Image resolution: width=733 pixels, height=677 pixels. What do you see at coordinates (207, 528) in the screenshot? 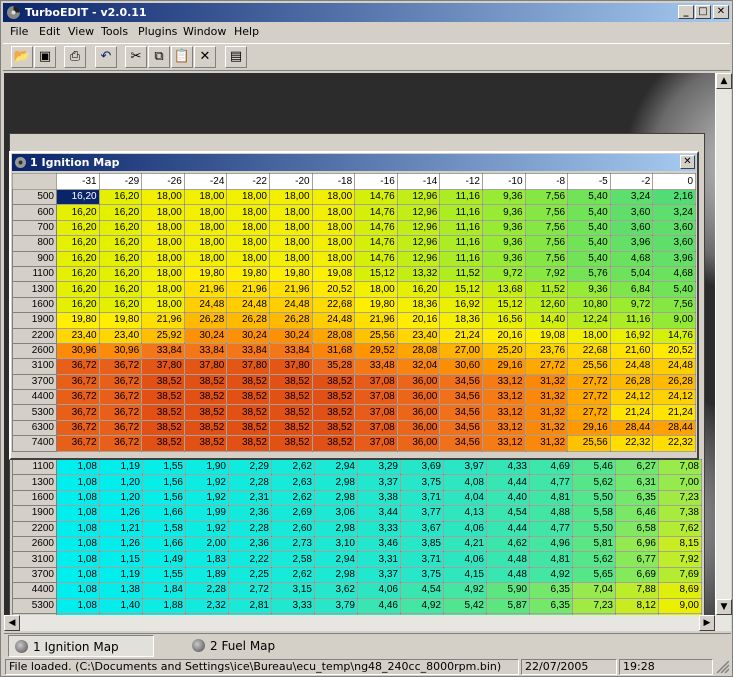
I see `fuel-cell: 1,92` at bounding box center [207, 528].